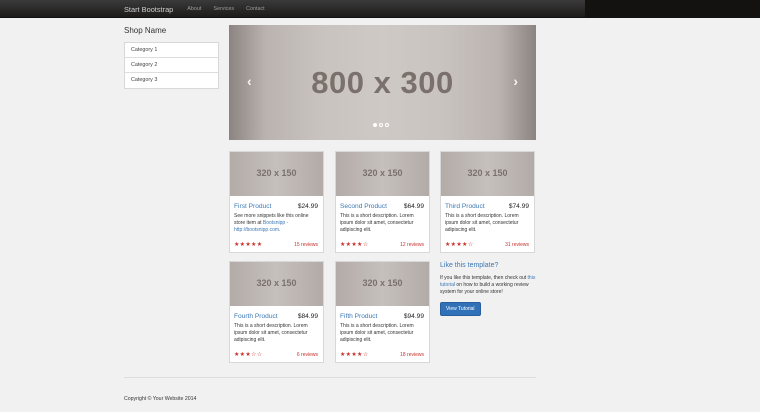 The width and height of the screenshot is (760, 412). I want to click on star-rating: ★★★★★, so click(248, 245).